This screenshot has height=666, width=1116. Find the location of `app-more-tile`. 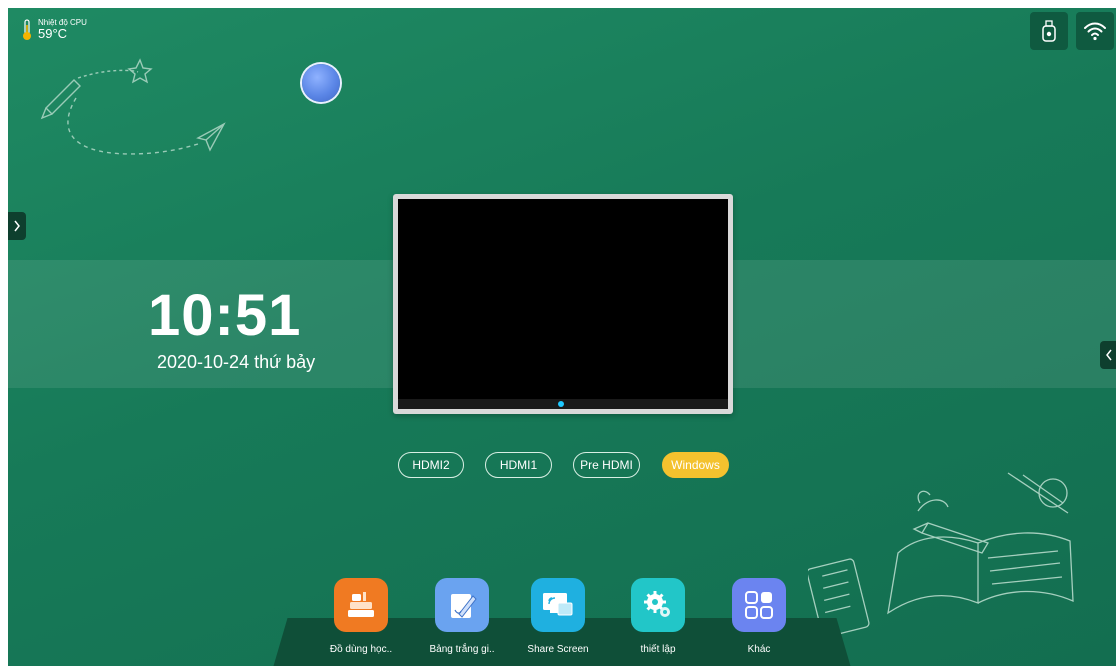

app-more-tile is located at coordinates (759, 605).